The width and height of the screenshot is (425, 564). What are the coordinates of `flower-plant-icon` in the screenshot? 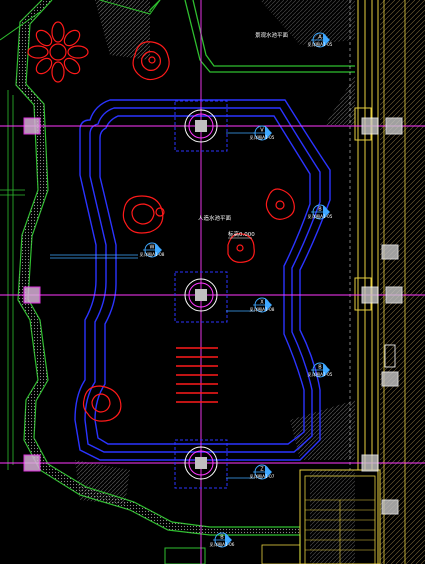 It's located at (58, 52).